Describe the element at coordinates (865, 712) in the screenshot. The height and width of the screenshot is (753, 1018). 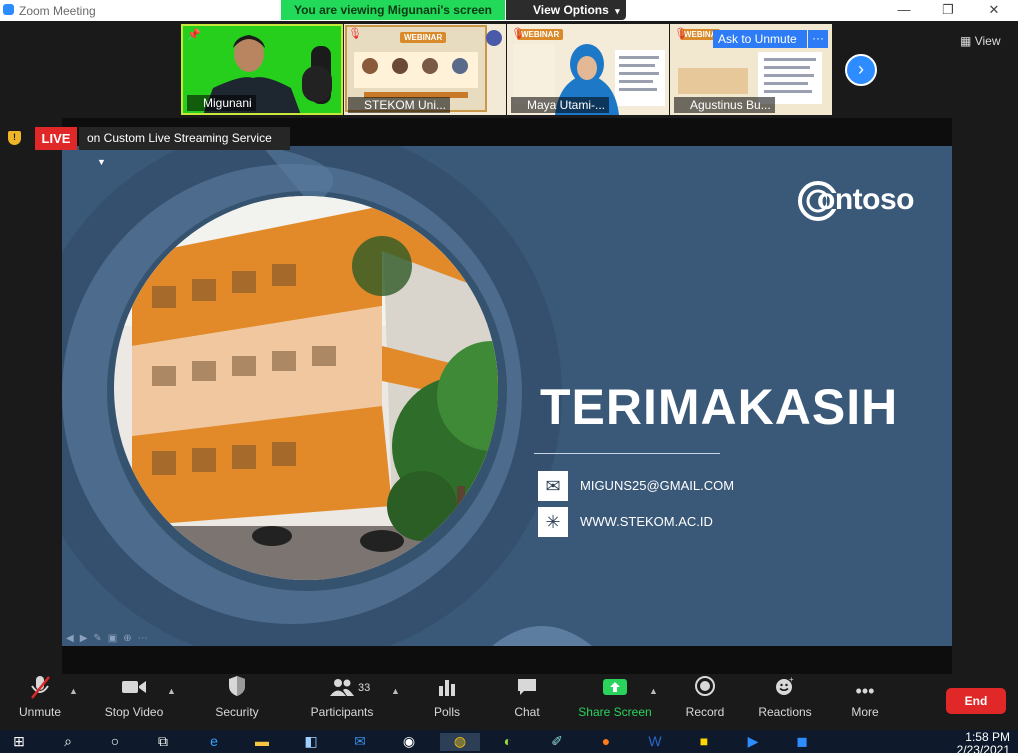
I see `more-label: More` at that location.